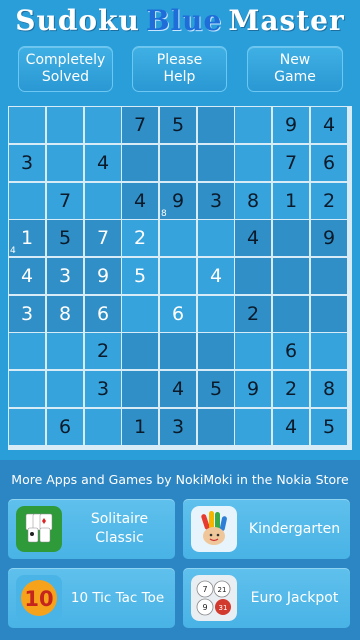  I want to click on title-word-blue: Blue, so click(184, 20).